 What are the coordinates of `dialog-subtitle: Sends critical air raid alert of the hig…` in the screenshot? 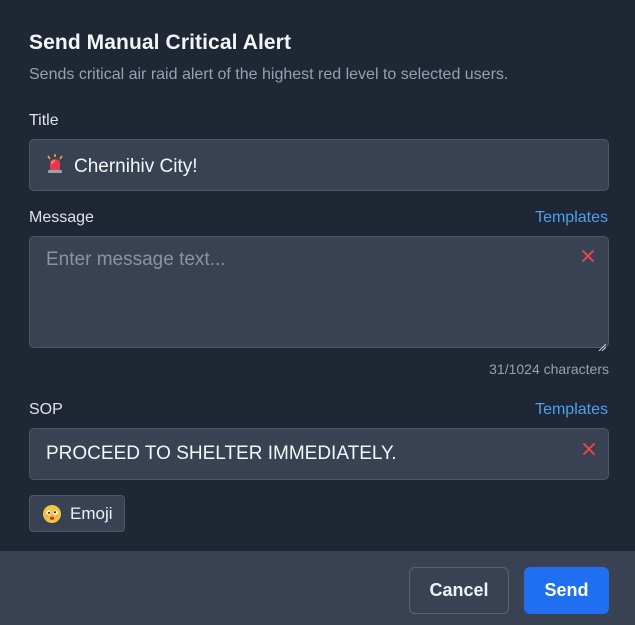 It's located at (269, 74).